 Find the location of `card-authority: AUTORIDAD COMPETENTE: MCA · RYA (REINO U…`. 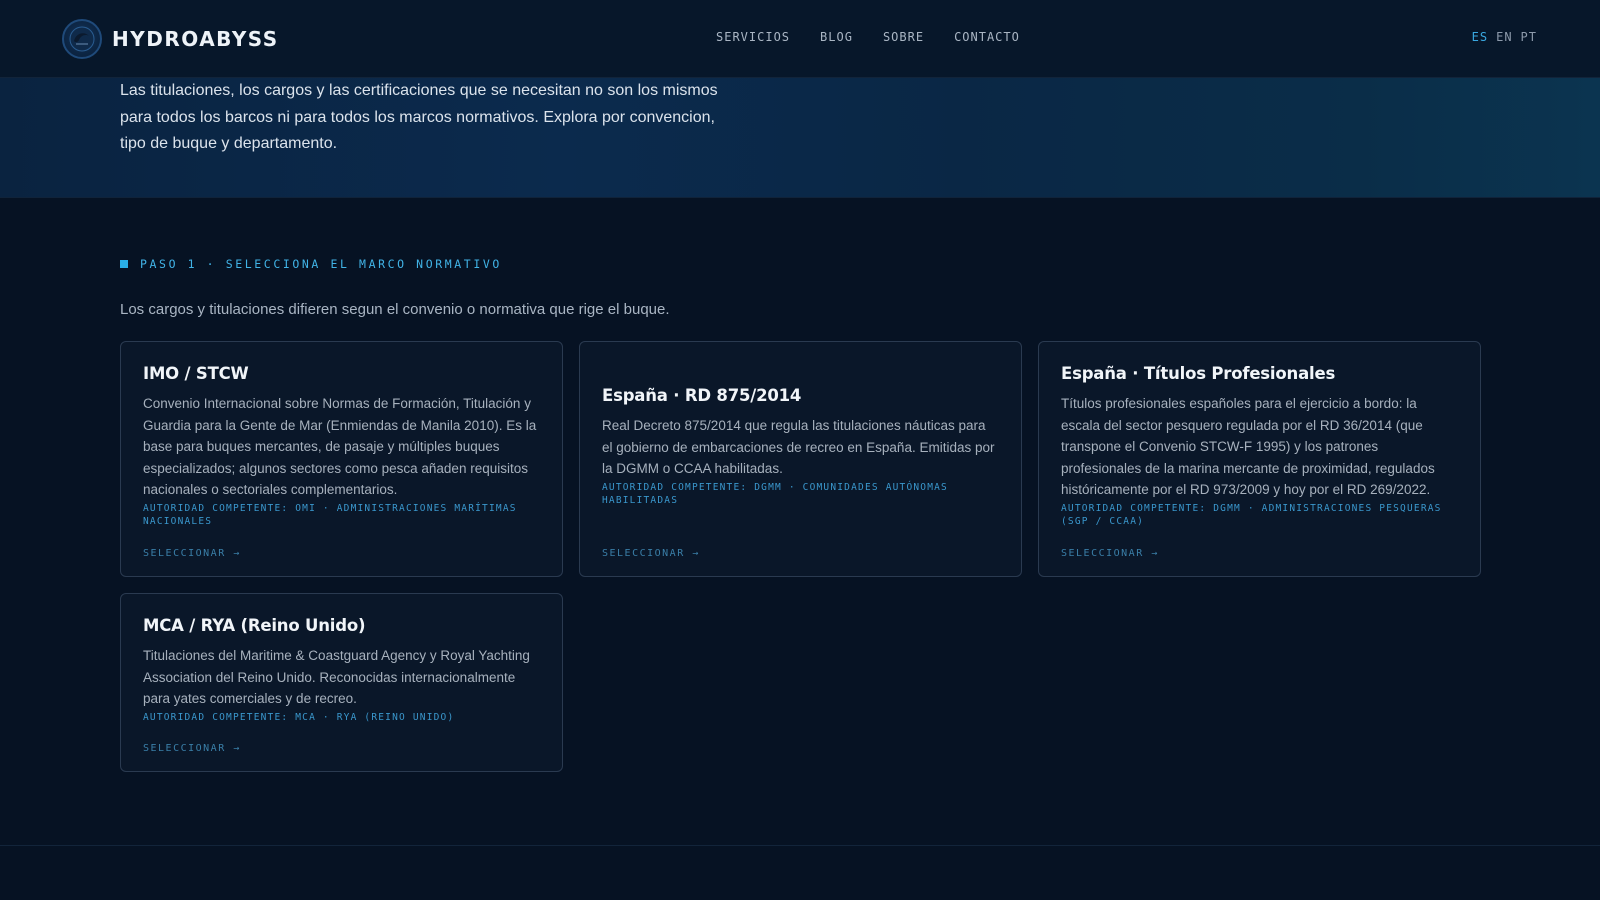

card-authority: AUTORIDAD COMPETENTE: MCA · RYA (REINO U… is located at coordinates (299, 717).